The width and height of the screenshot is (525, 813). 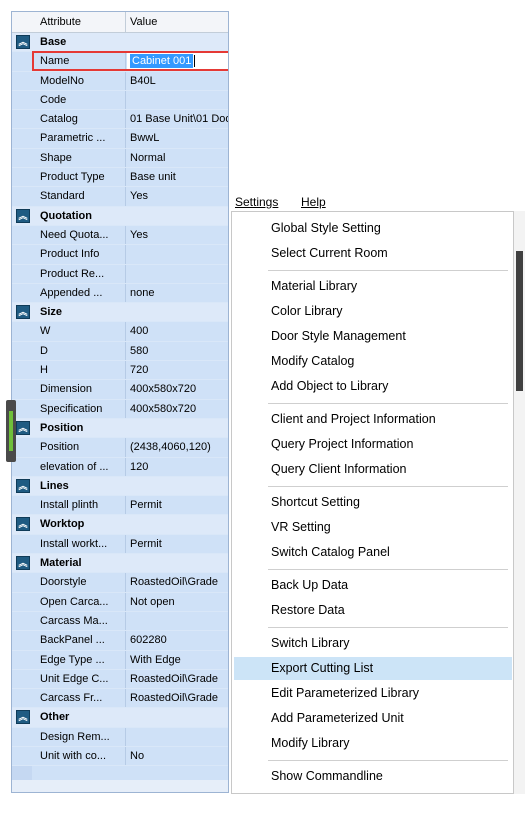 I want to click on menu-item-vr-setting: VR Setting, so click(x=373, y=527).